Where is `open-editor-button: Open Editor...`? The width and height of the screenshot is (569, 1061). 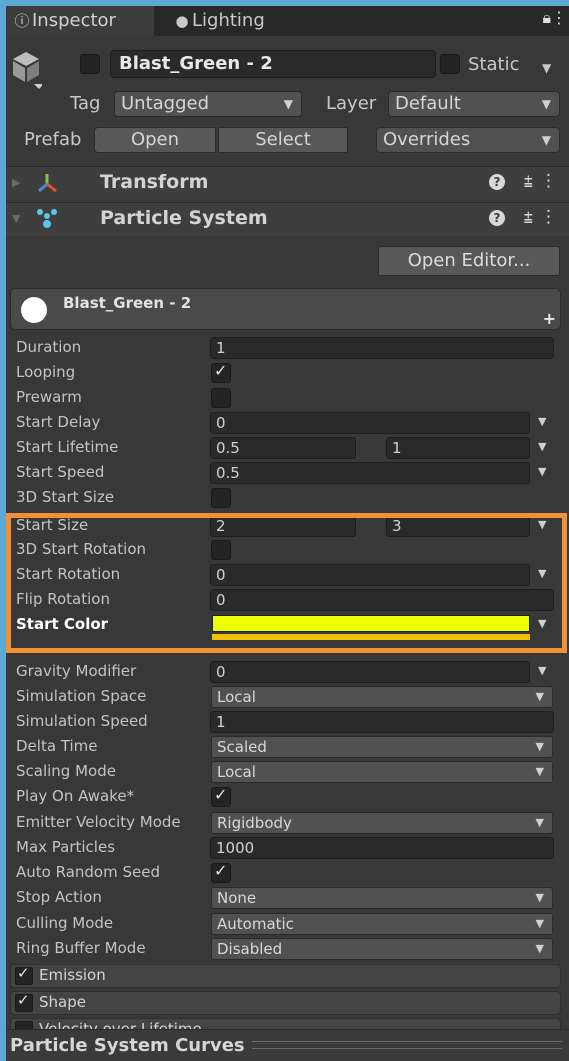
open-editor-button: Open Editor... is located at coordinates (469, 261).